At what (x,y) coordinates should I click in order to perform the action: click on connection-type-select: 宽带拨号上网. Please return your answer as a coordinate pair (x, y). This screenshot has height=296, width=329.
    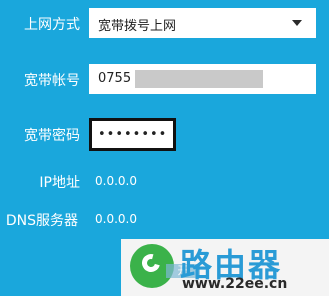
    Looking at the image, I should click on (202, 23).